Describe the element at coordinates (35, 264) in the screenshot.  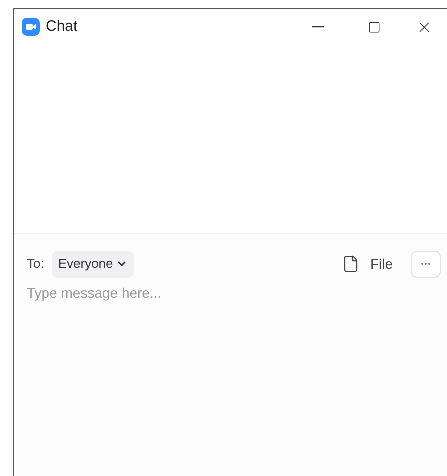
I see `to-label: To:` at that location.